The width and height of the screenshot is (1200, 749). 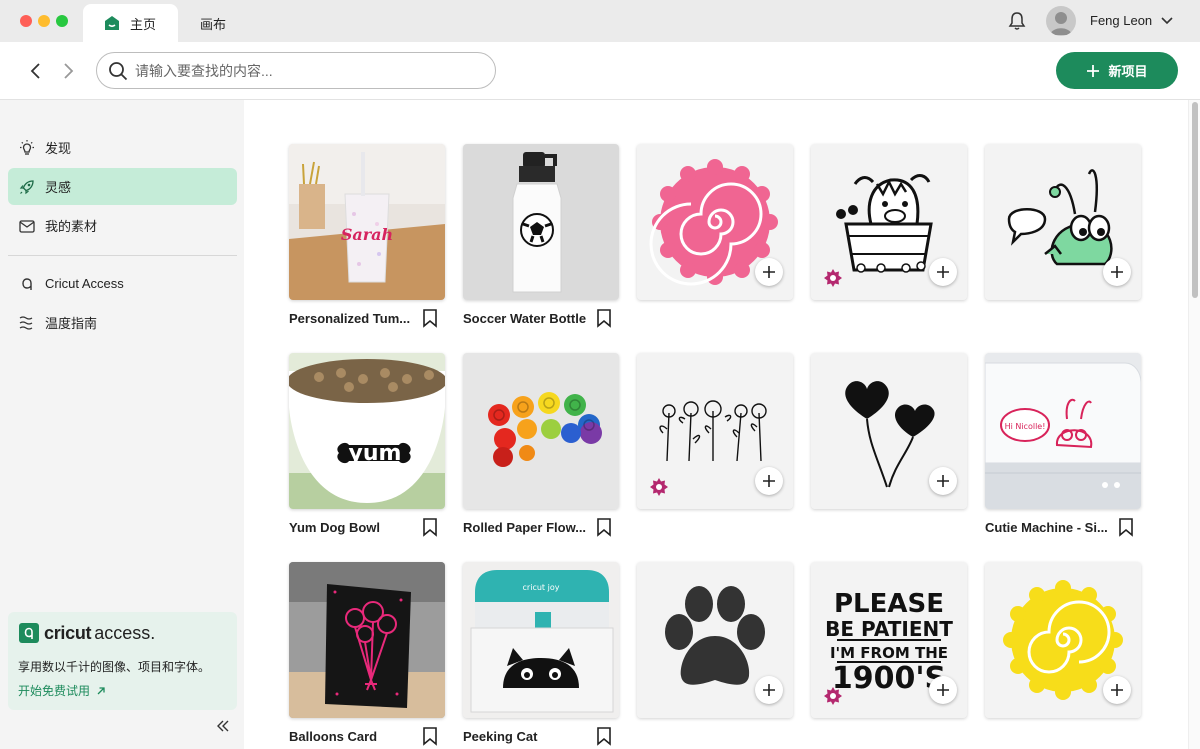 I want to click on free-trial-link: 开始免费试用, so click(x=62, y=690).